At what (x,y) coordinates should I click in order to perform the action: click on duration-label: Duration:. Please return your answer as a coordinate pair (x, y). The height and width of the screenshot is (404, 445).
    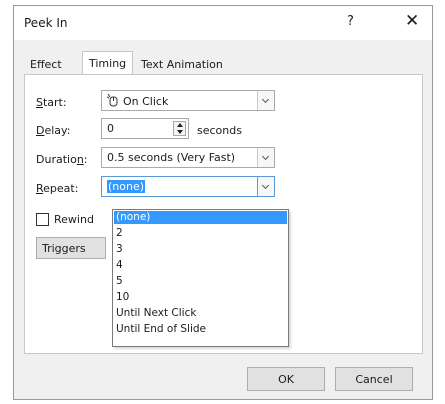
    Looking at the image, I should click on (62, 159).